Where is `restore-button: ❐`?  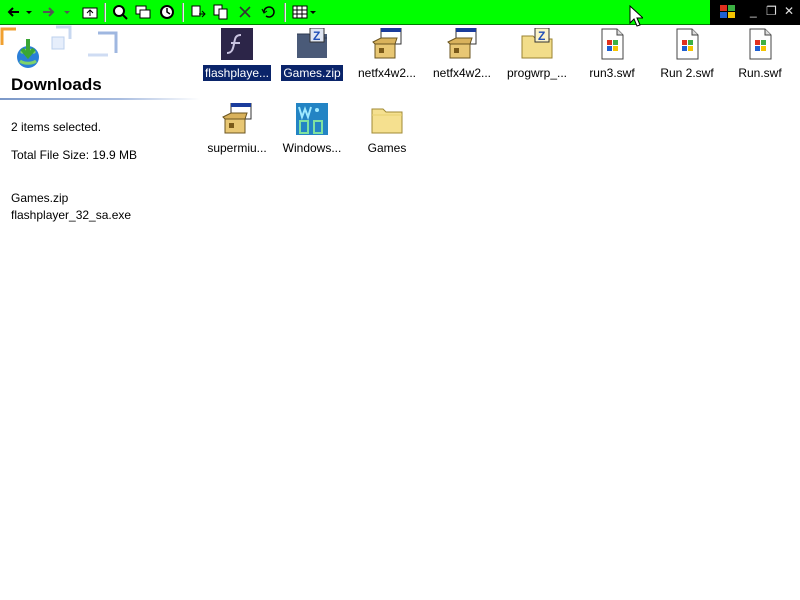
restore-button: ❐ is located at coordinates (771, 11).